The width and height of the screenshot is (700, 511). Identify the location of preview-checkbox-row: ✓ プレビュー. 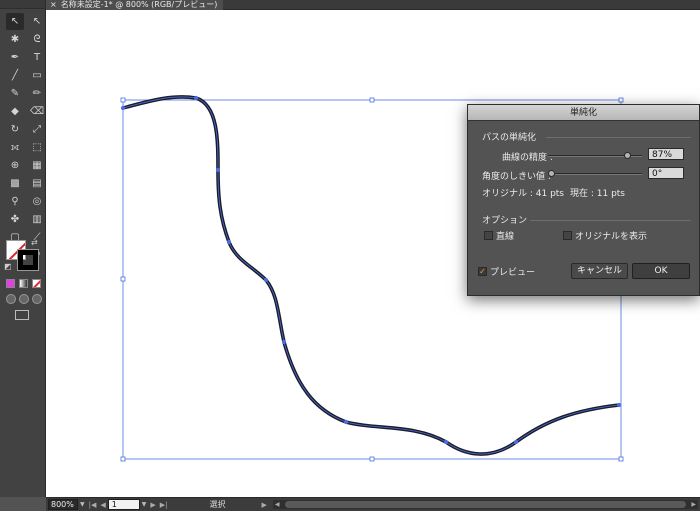
(506, 271).